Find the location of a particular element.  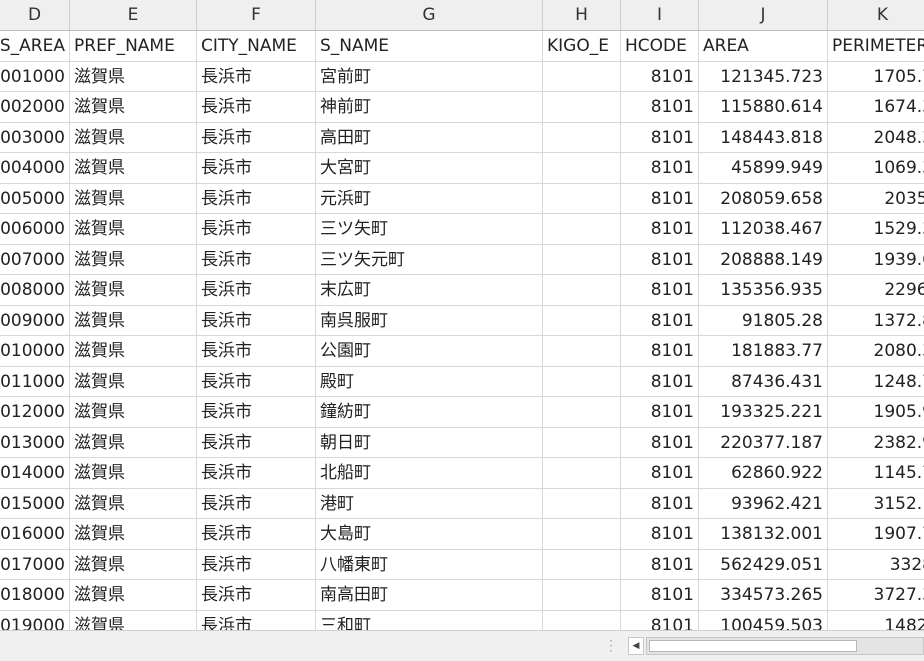

table-cell: 017000 is located at coordinates (35, 564).